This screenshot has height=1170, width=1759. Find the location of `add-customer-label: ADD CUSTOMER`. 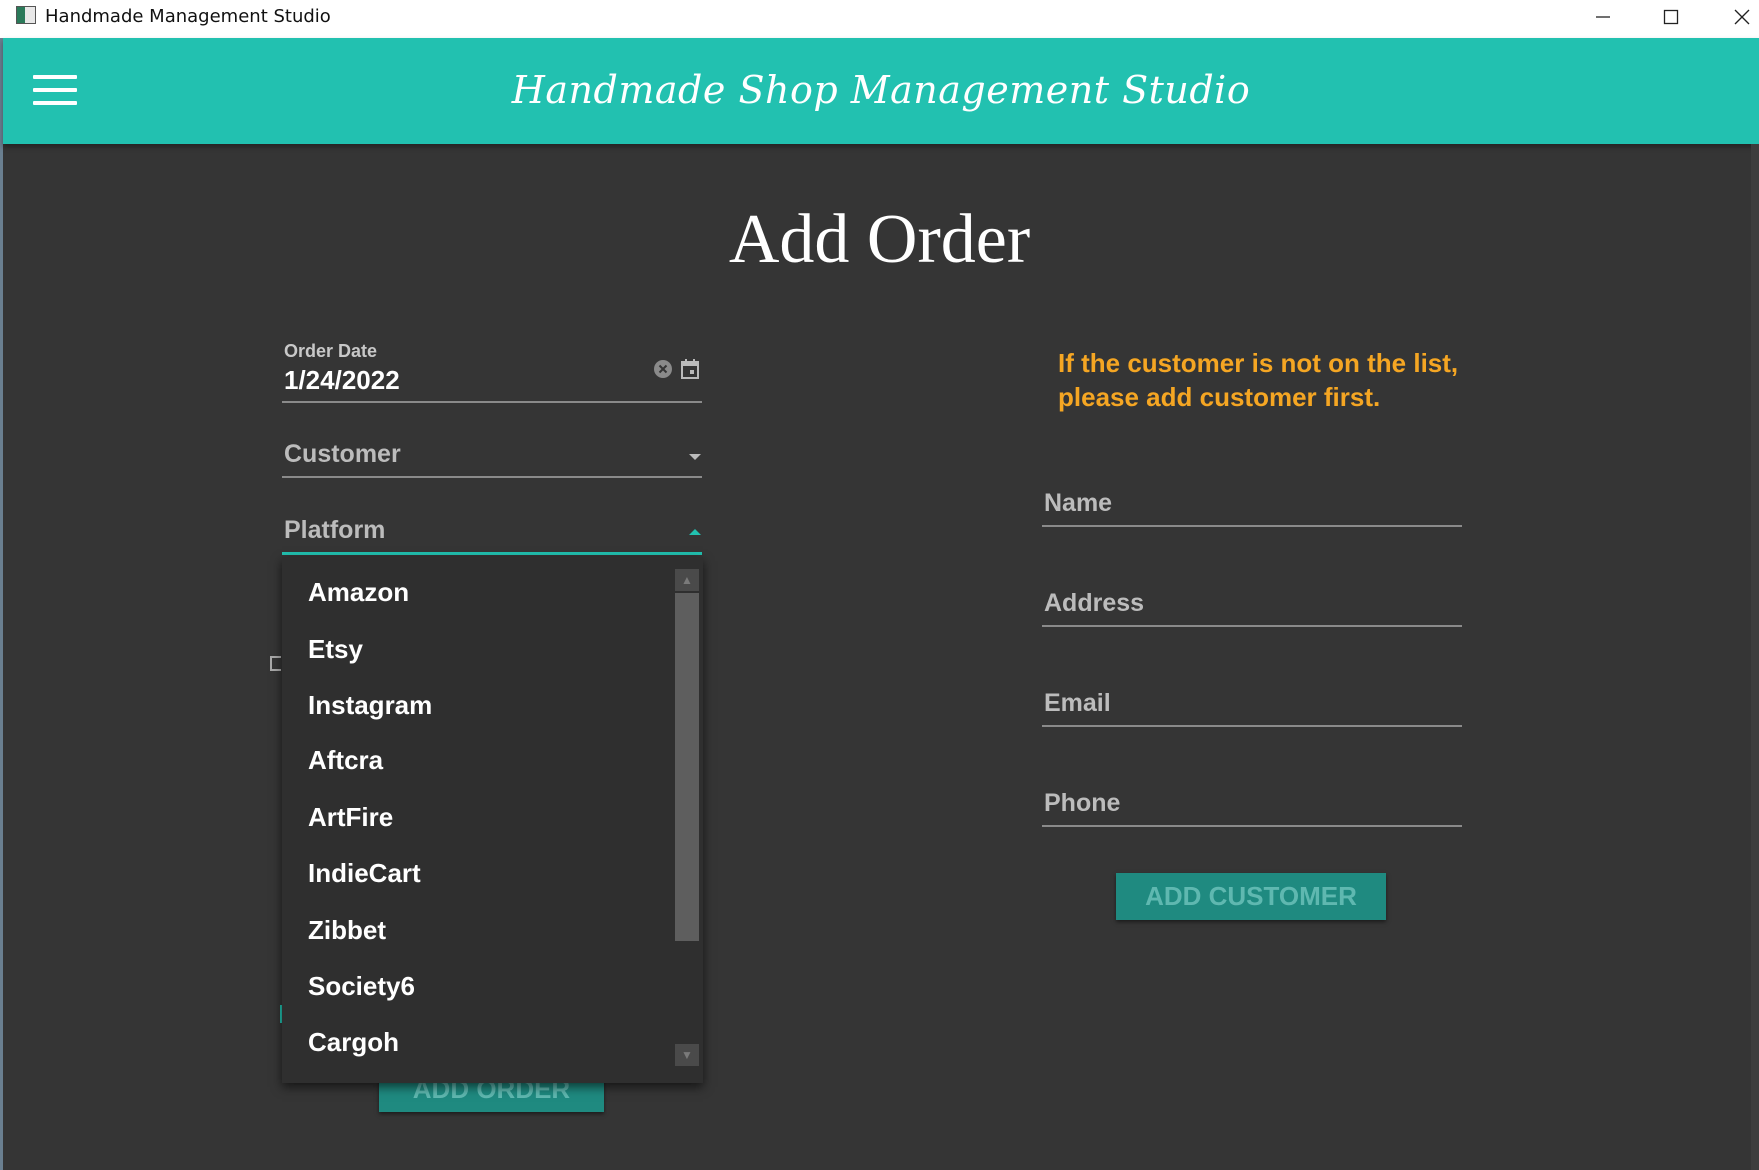

add-customer-label: ADD CUSTOMER is located at coordinates (1251, 896).